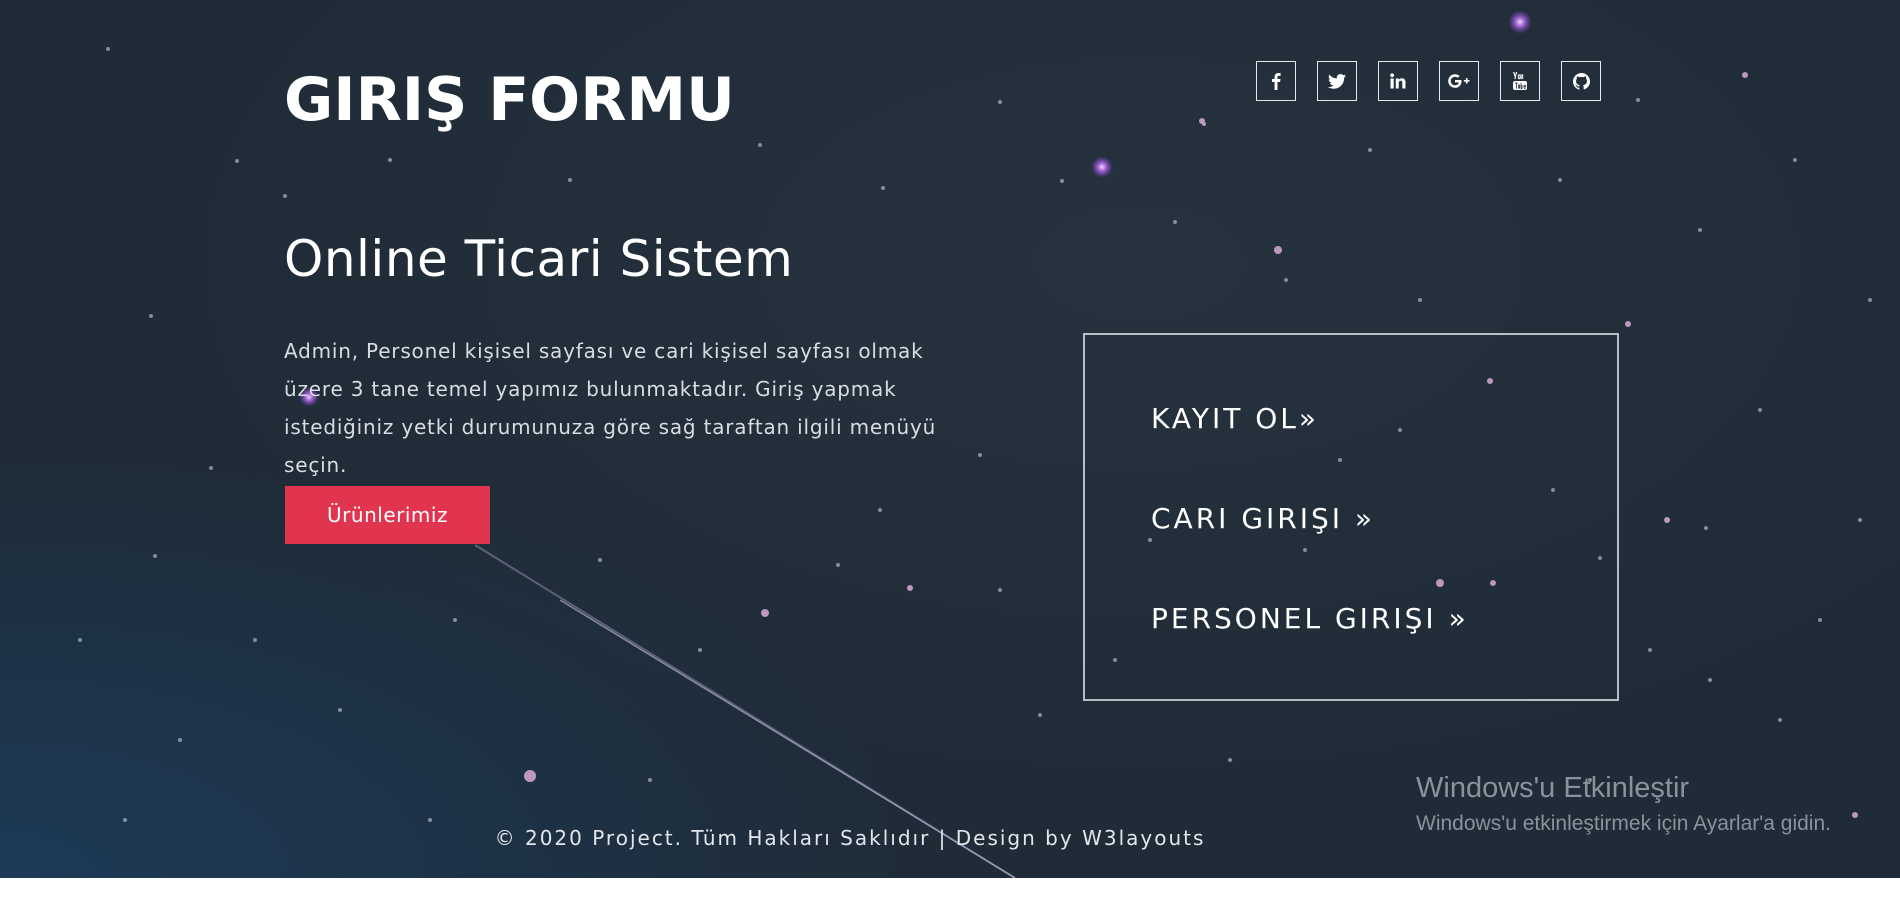 The width and height of the screenshot is (1900, 904). Describe the element at coordinates (1143, 838) in the screenshot. I see `w3layouts-link: W3layouts` at that location.